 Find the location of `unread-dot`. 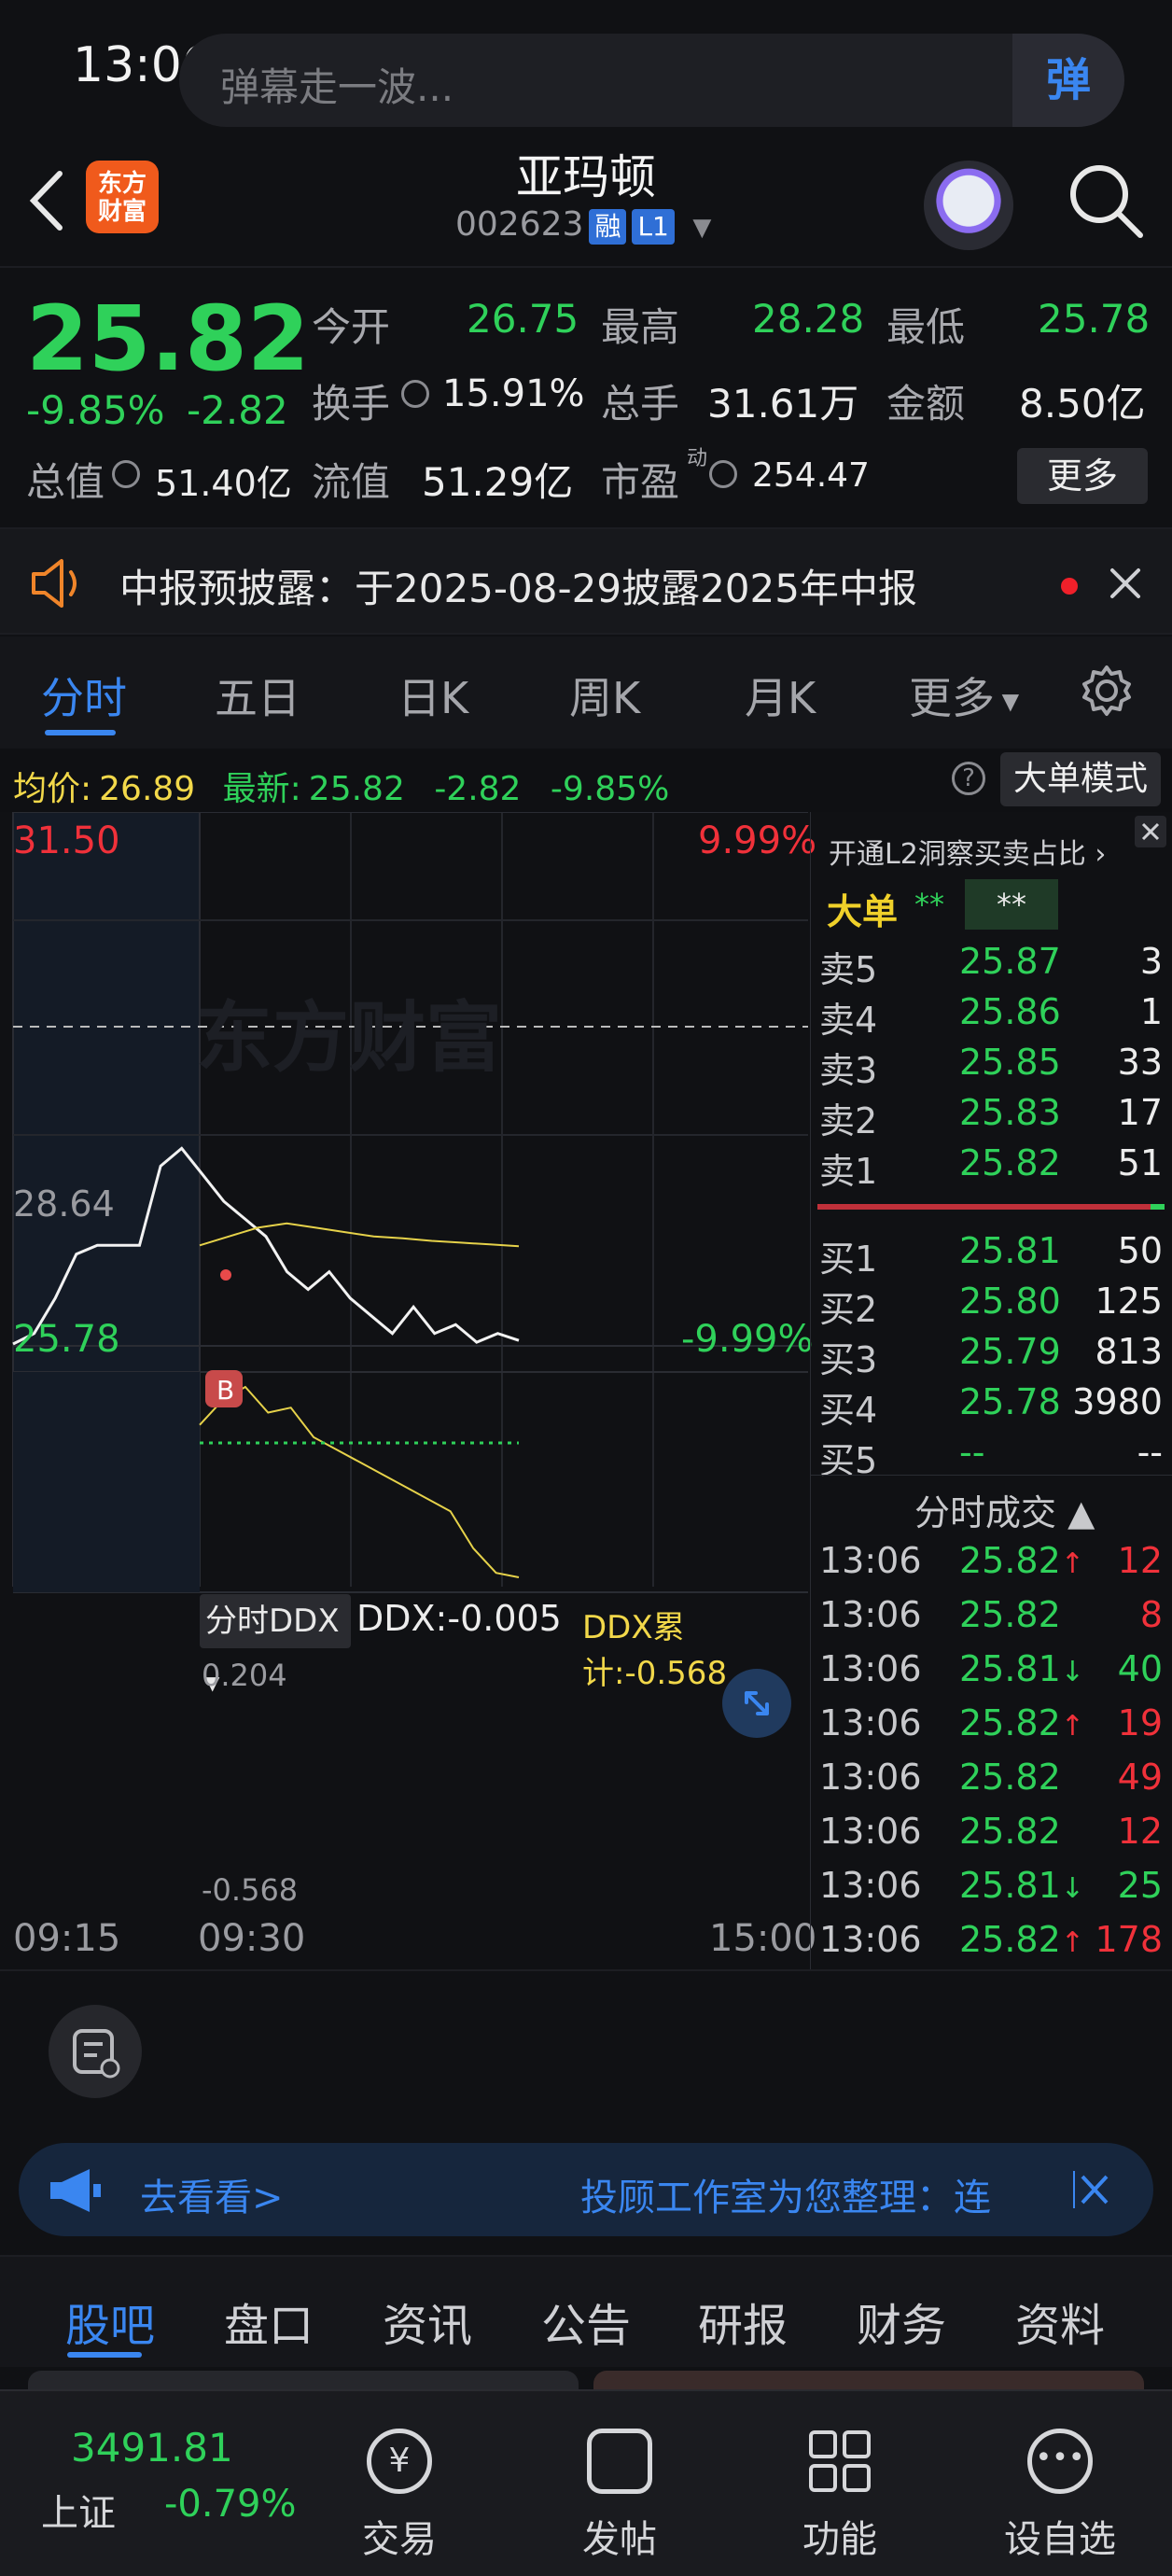

unread-dot is located at coordinates (1069, 586).